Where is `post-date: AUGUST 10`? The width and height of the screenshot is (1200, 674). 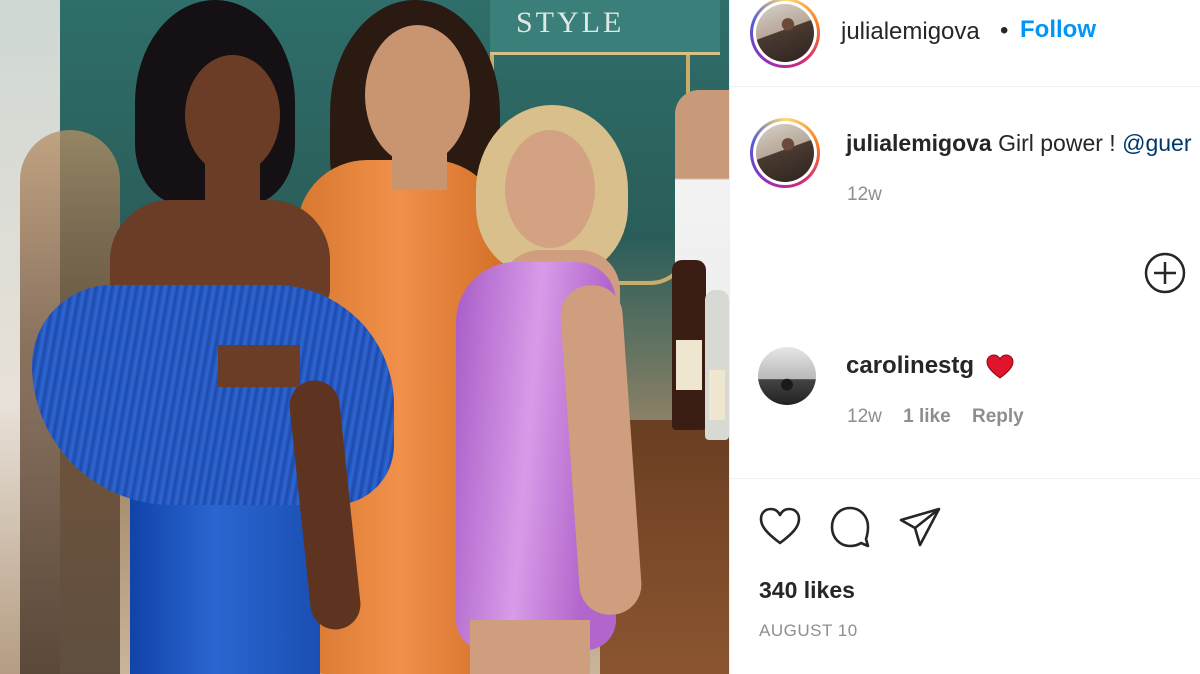
post-date: AUGUST 10 is located at coordinates (808, 631).